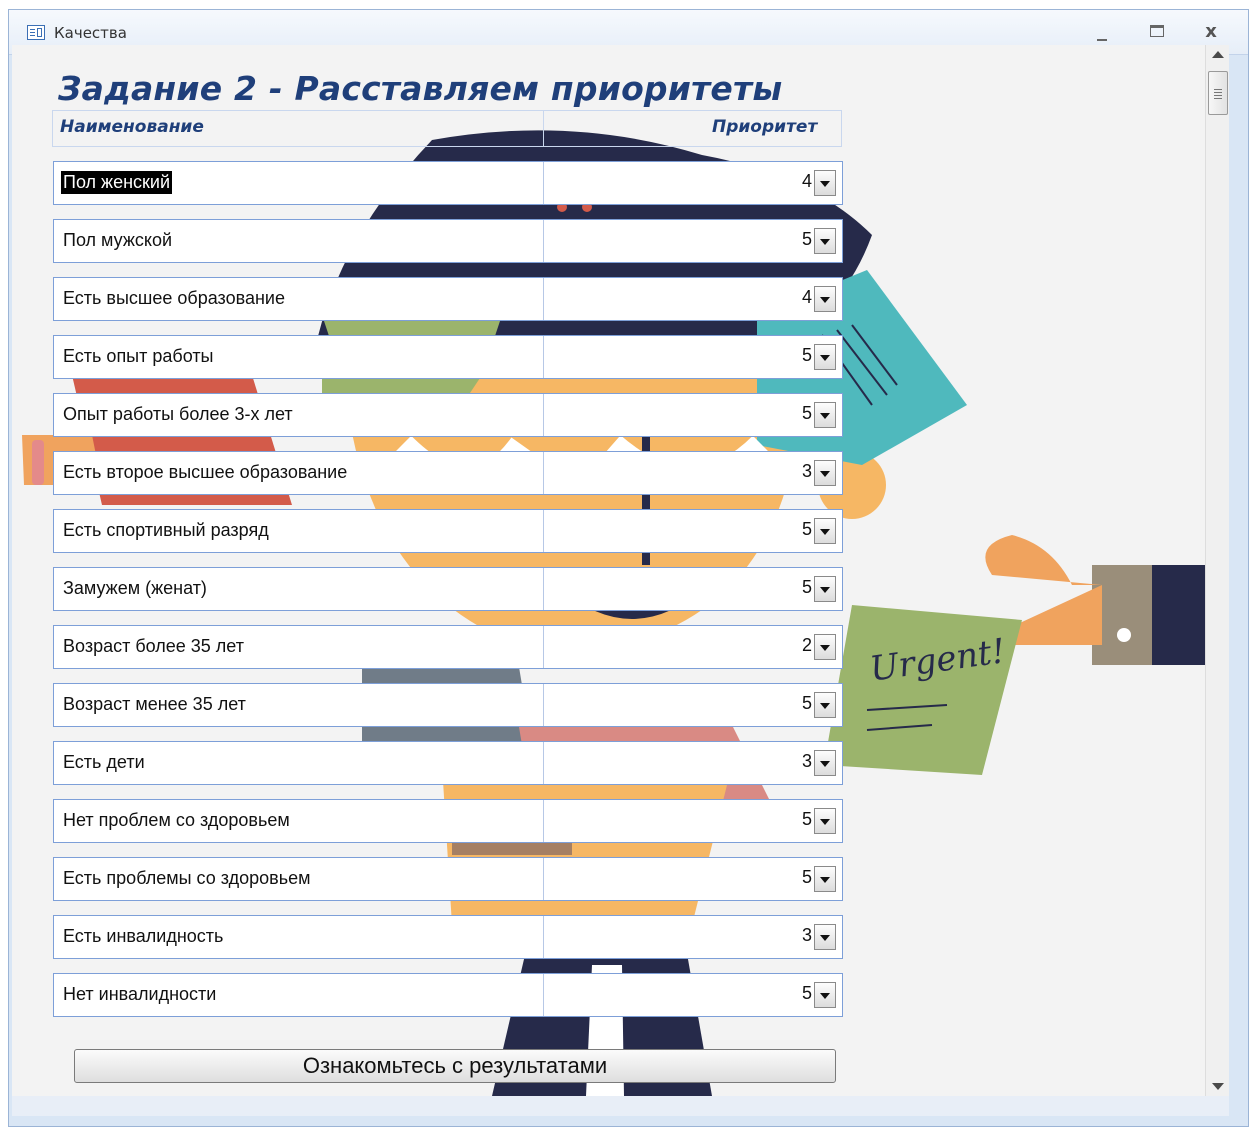 Image resolution: width=1257 pixels, height=1131 pixels. I want to click on quality-name-text: Нет проблем со здоровьем, so click(176, 820).